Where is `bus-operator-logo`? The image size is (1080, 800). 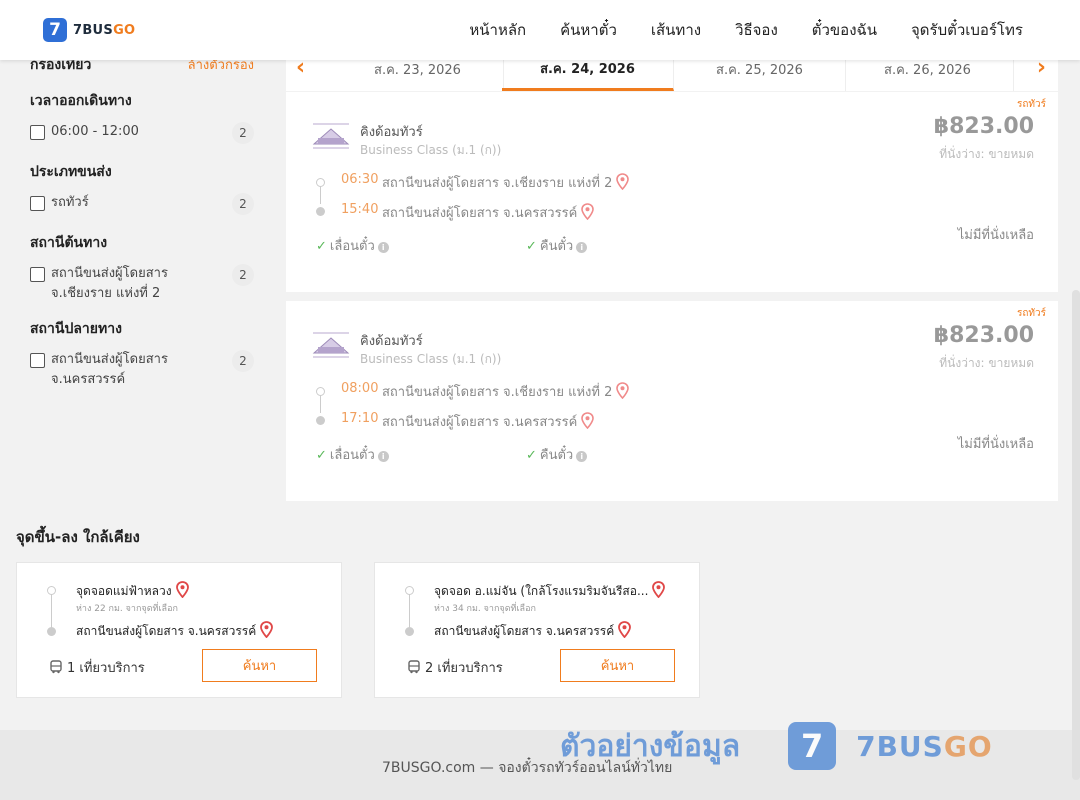 bus-operator-logo is located at coordinates (331, 345).